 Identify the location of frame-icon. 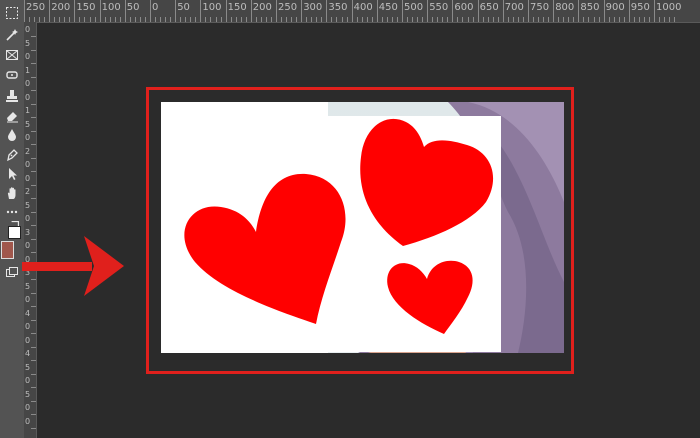
(12, 55).